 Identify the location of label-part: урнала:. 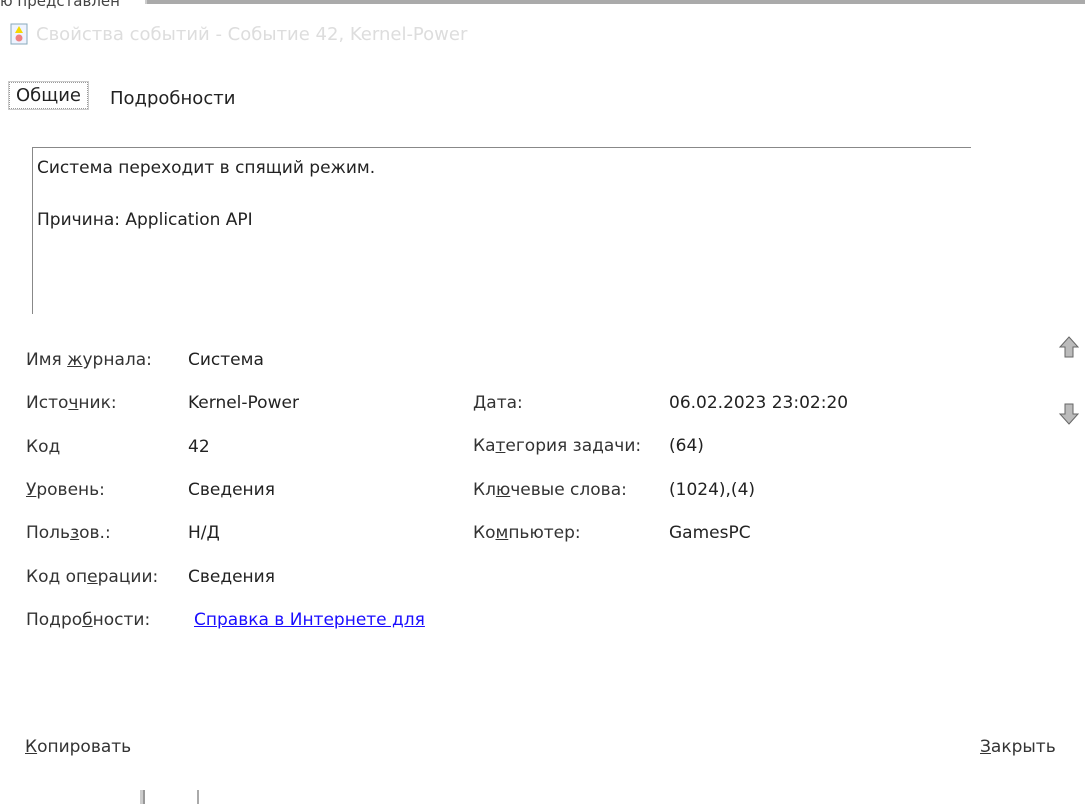
(117, 360).